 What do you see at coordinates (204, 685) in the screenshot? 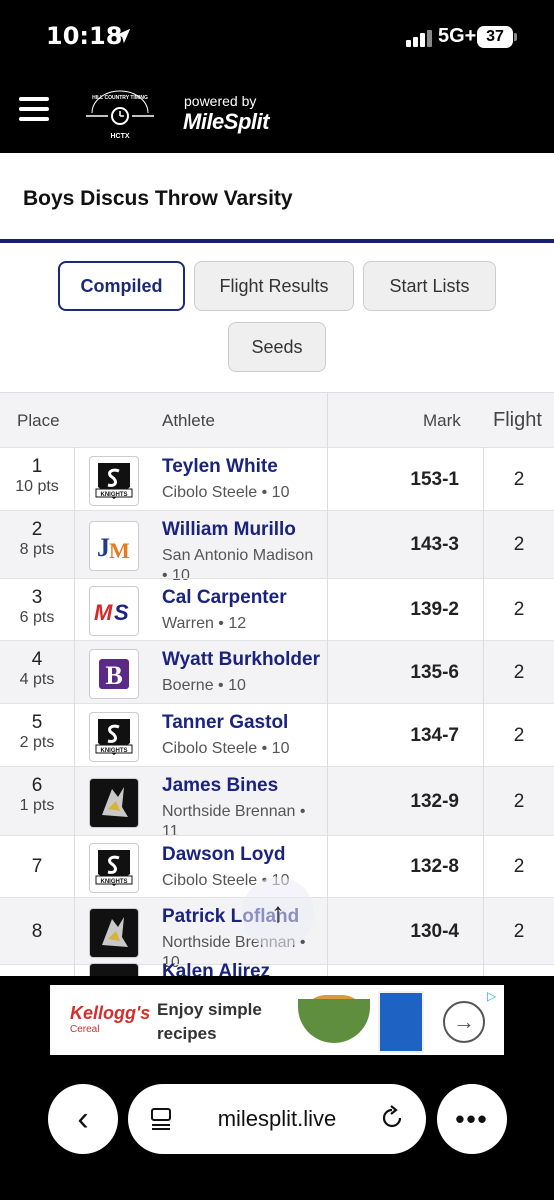
I see `athlete-team: Boerne • 10` at bounding box center [204, 685].